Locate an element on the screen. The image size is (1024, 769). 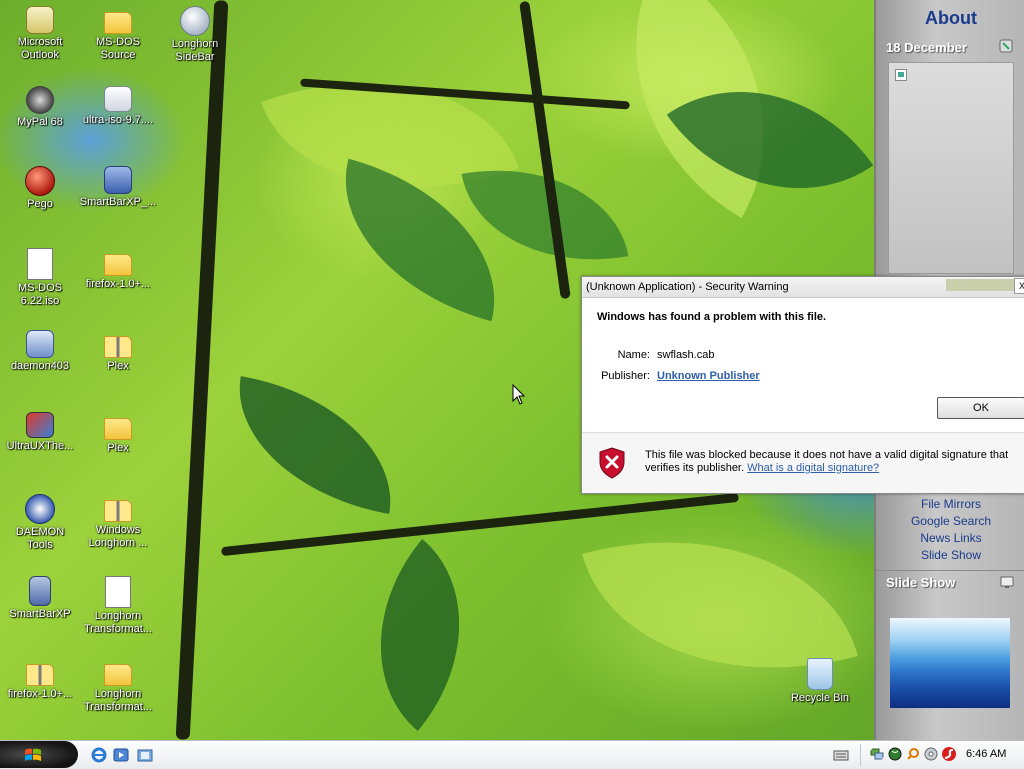
desktop-icon-longhorn-sidebar: Longhorn SideBar is located at coordinates (195, 35).